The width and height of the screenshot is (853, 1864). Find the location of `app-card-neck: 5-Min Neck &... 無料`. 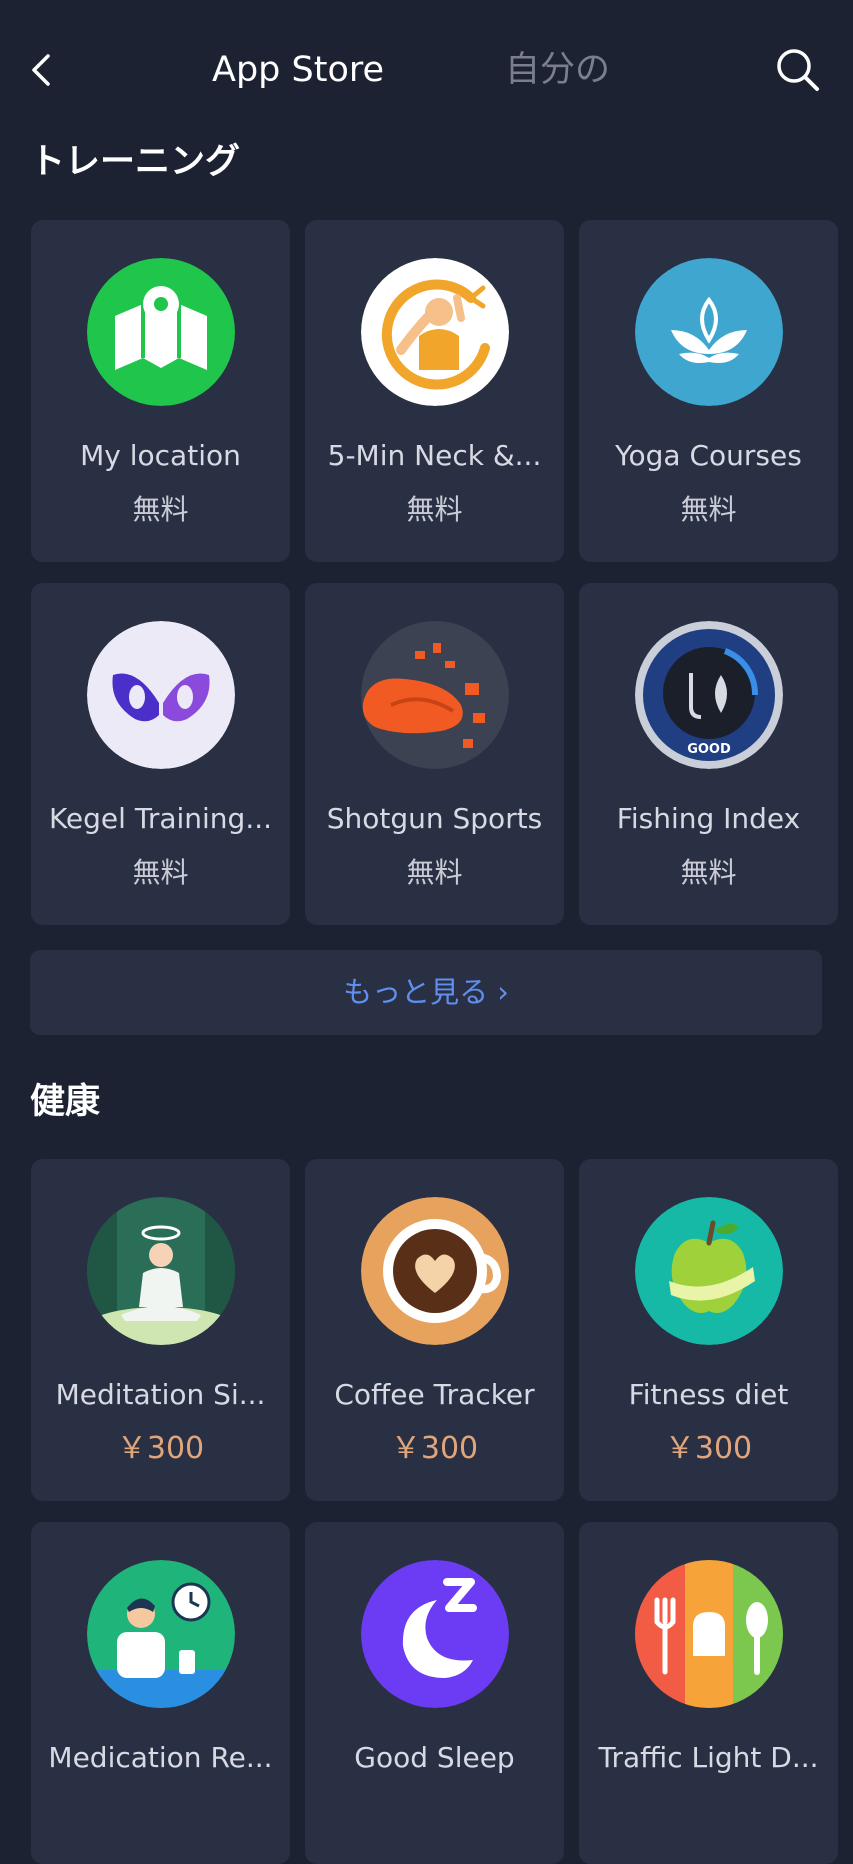

app-card-neck: 5-Min Neck &... 無料 is located at coordinates (434, 391).